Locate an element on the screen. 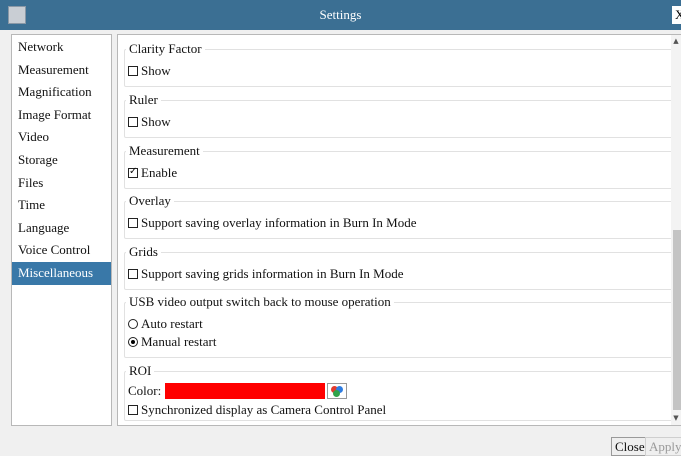 The height and width of the screenshot is (456, 681). measurement-enable-checkbox: Enable is located at coordinates (152, 173).